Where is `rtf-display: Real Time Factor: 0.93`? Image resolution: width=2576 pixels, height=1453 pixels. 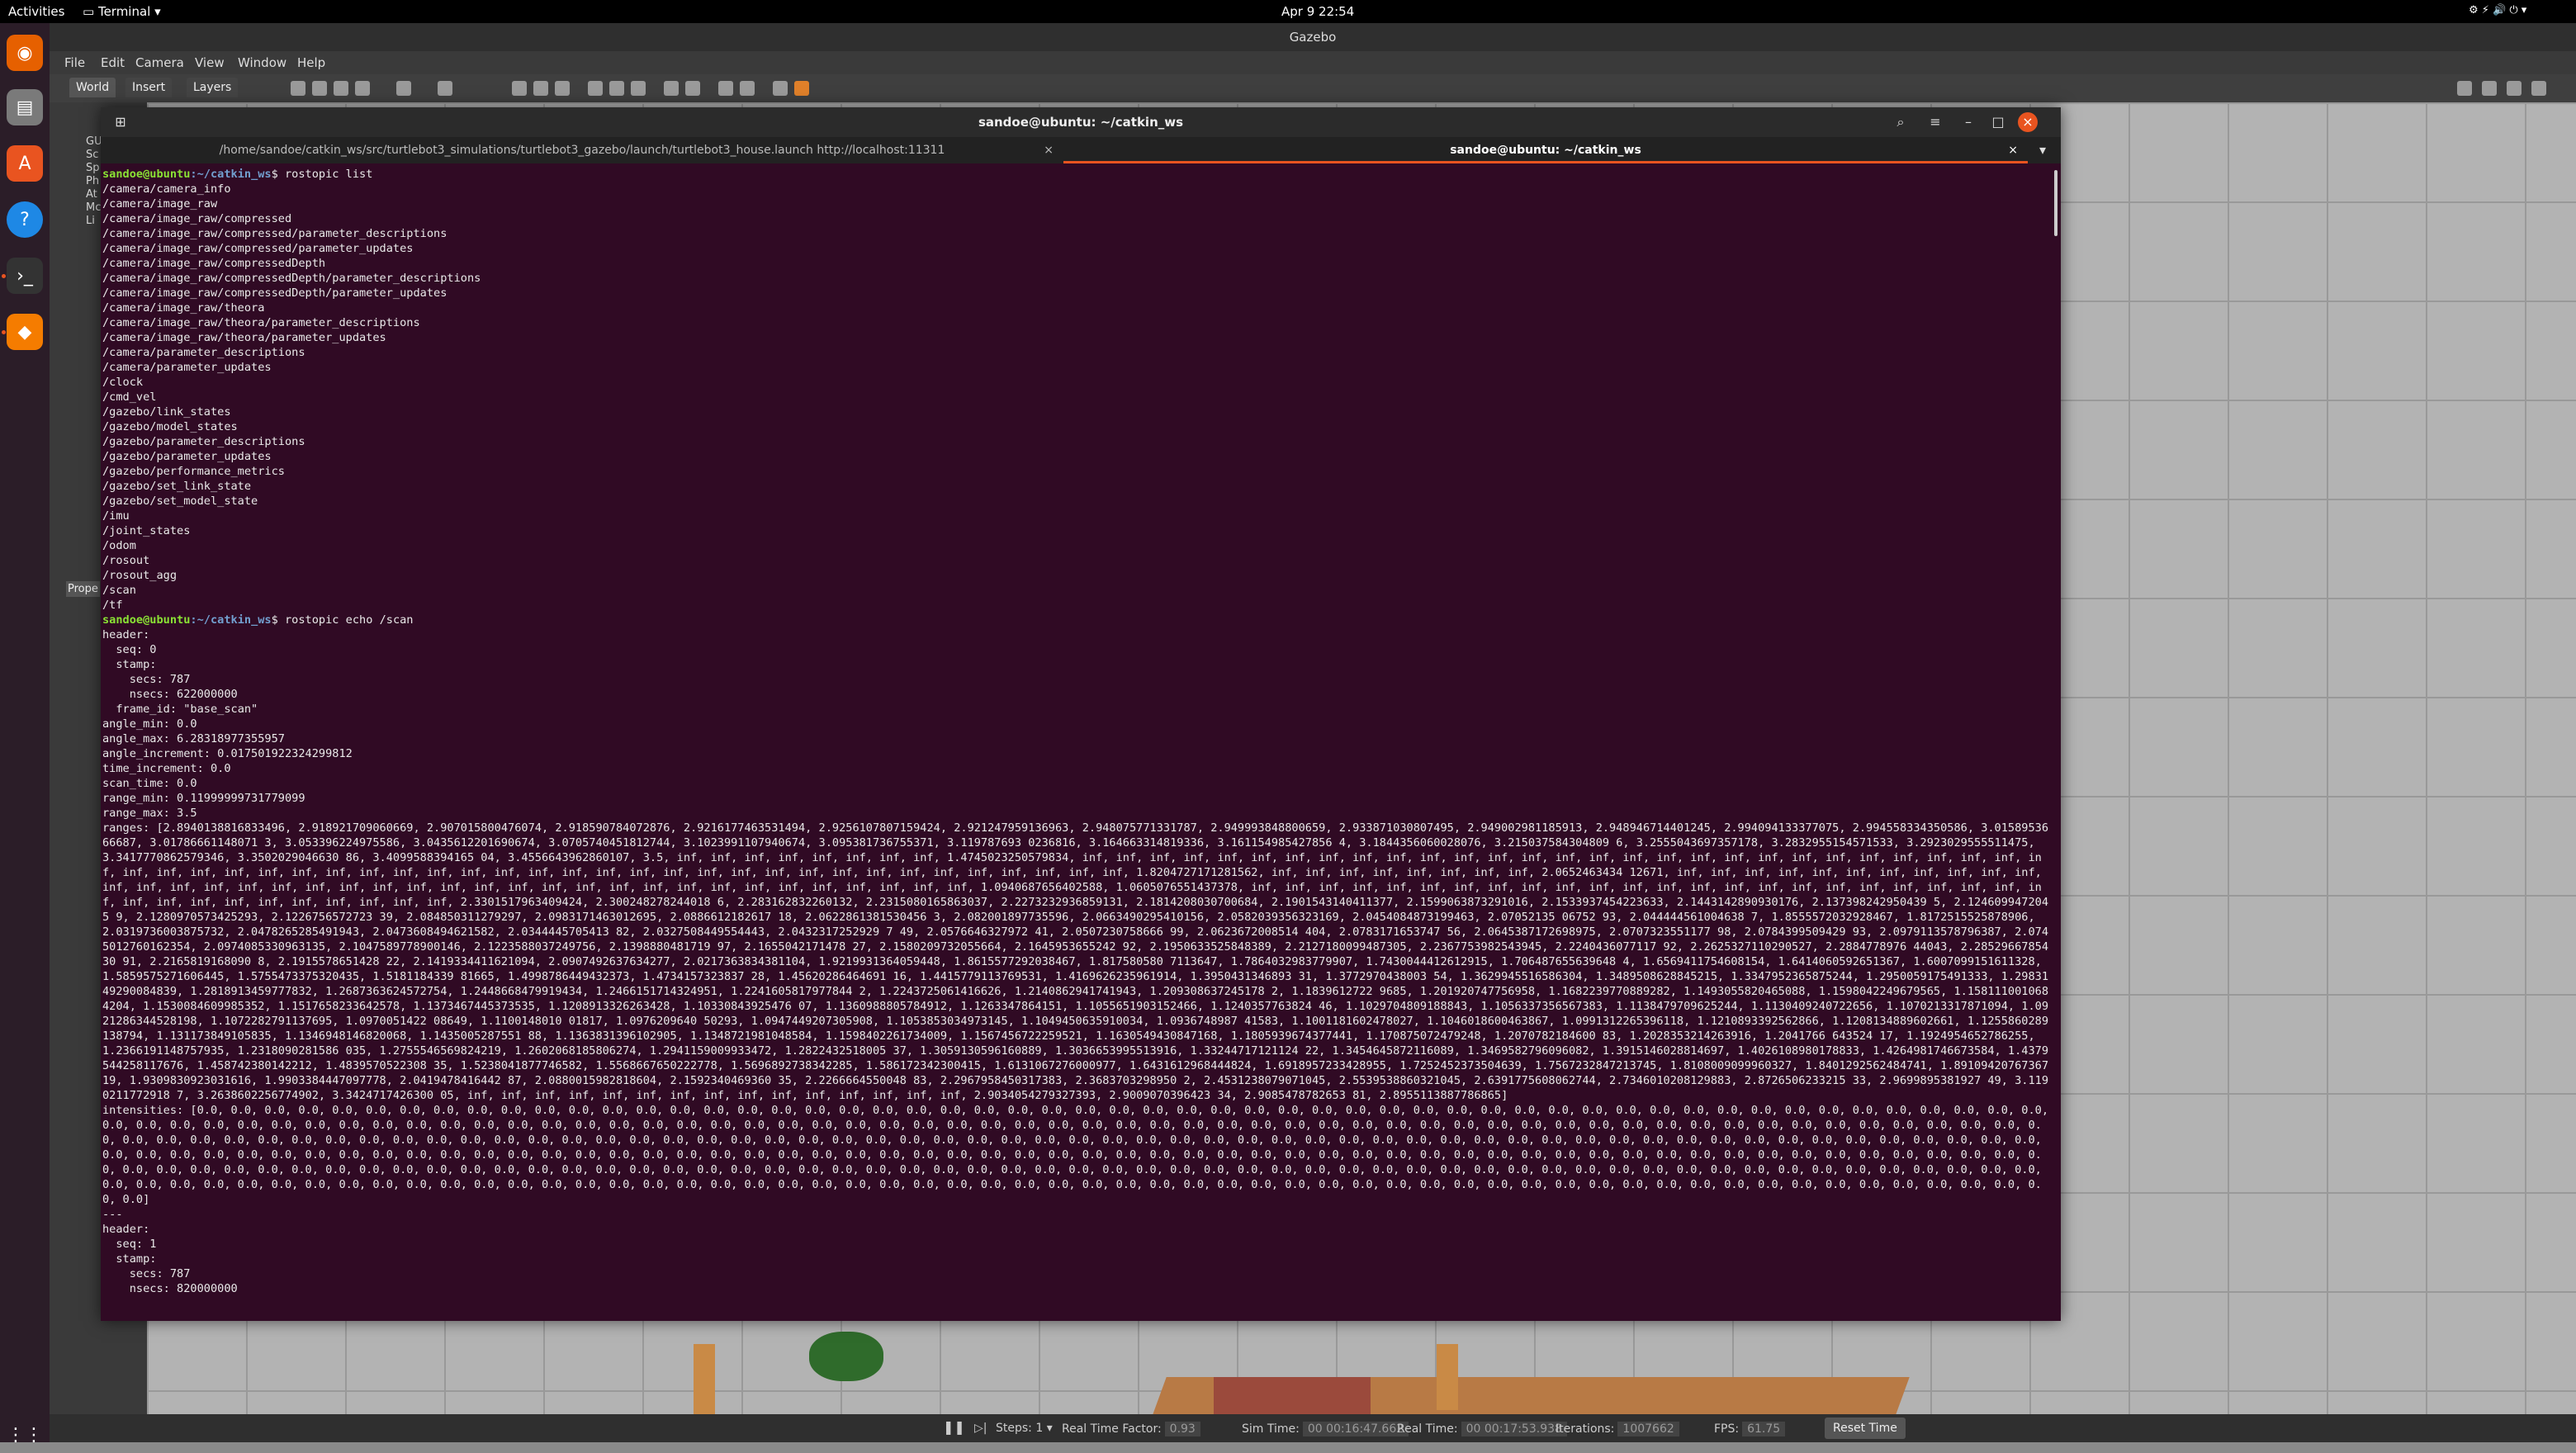
rtf-display: Real Time Factor: 0.93 is located at coordinates (1131, 1429).